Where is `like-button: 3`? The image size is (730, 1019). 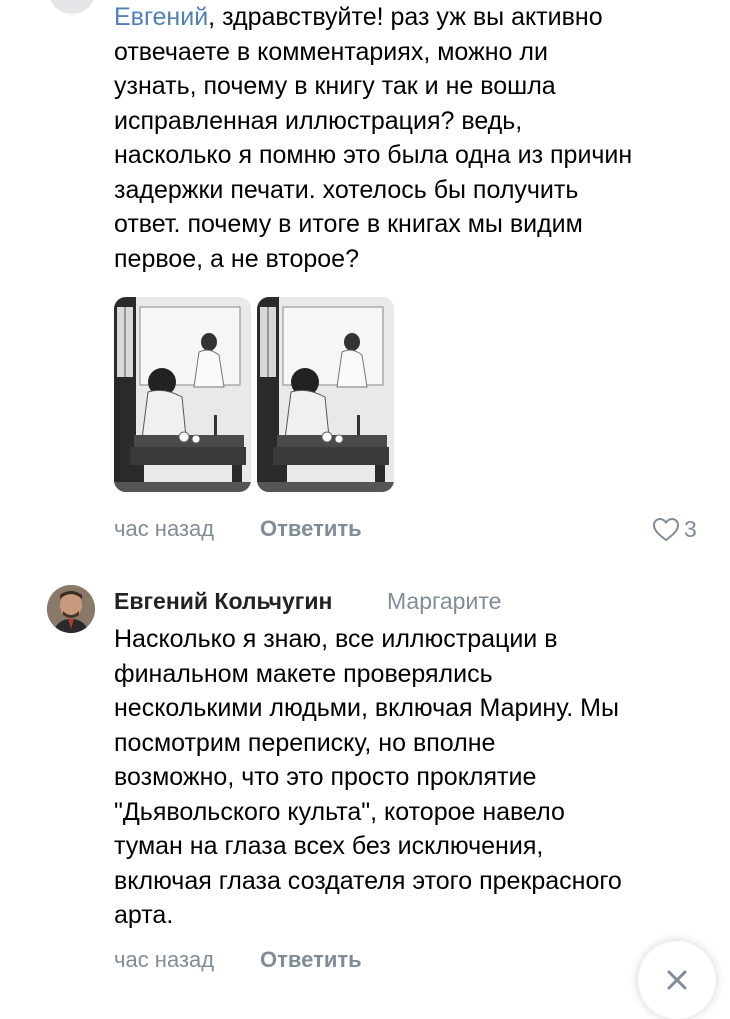 like-button: 3 is located at coordinates (674, 529).